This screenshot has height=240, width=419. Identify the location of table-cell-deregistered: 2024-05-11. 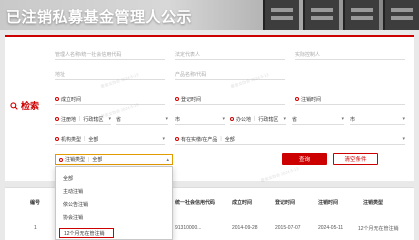
(331, 228).